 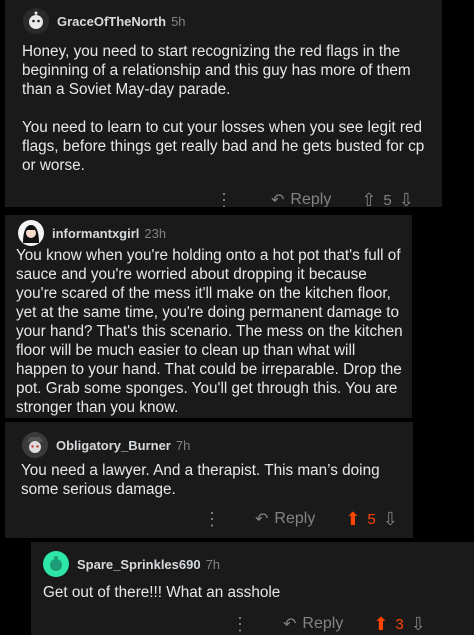 What do you see at coordinates (155, 233) in the screenshot?
I see `timestamp: 23h` at bounding box center [155, 233].